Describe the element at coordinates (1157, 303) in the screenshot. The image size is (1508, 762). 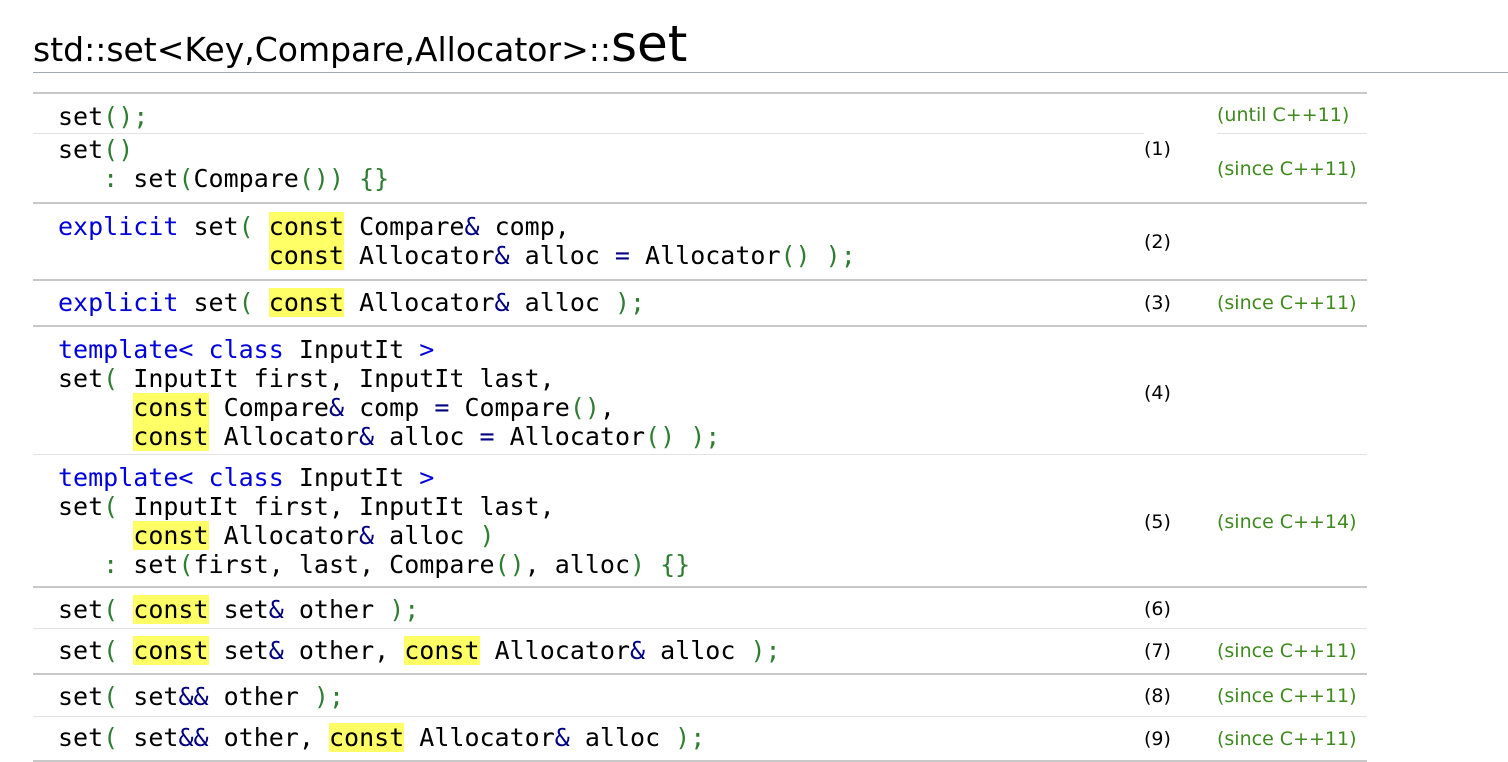
I see `overload-number: (3)` at that location.